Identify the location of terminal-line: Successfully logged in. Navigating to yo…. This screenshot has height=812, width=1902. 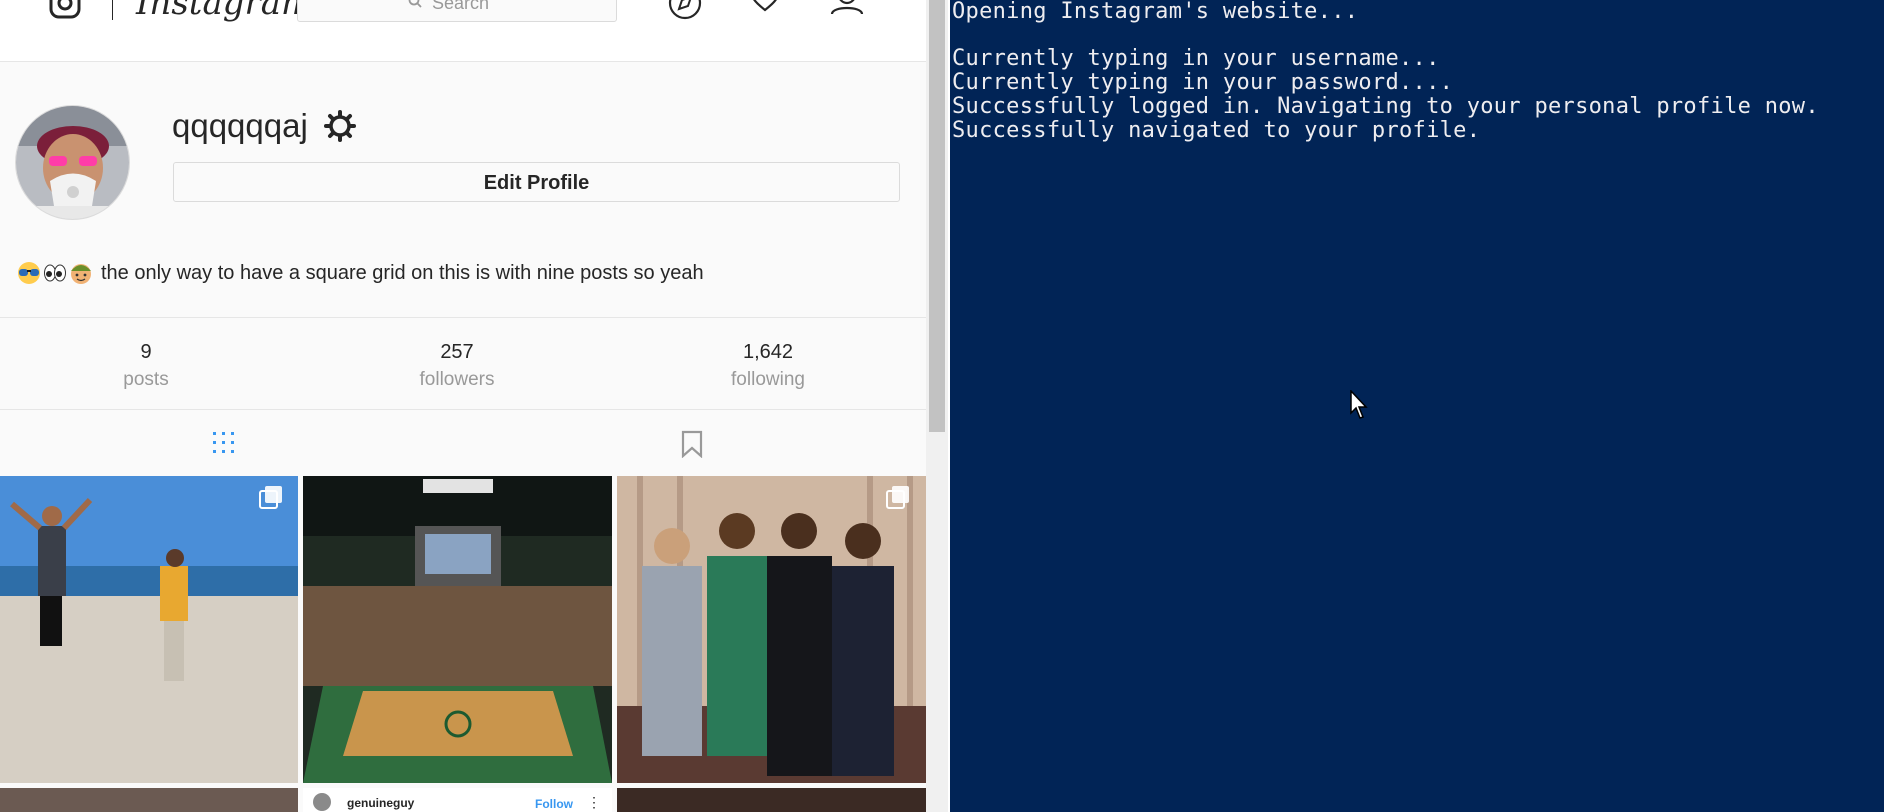
(1385, 106).